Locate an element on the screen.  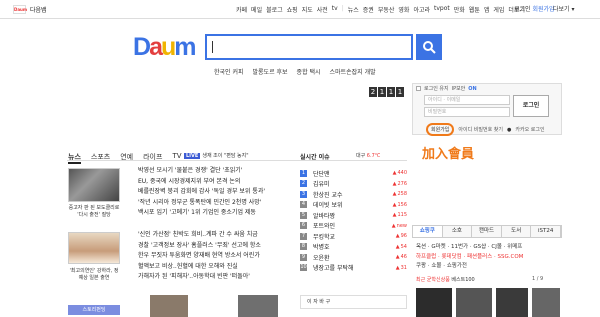
more-services-button: 다보기 ▾ is located at coordinates (563, 8).